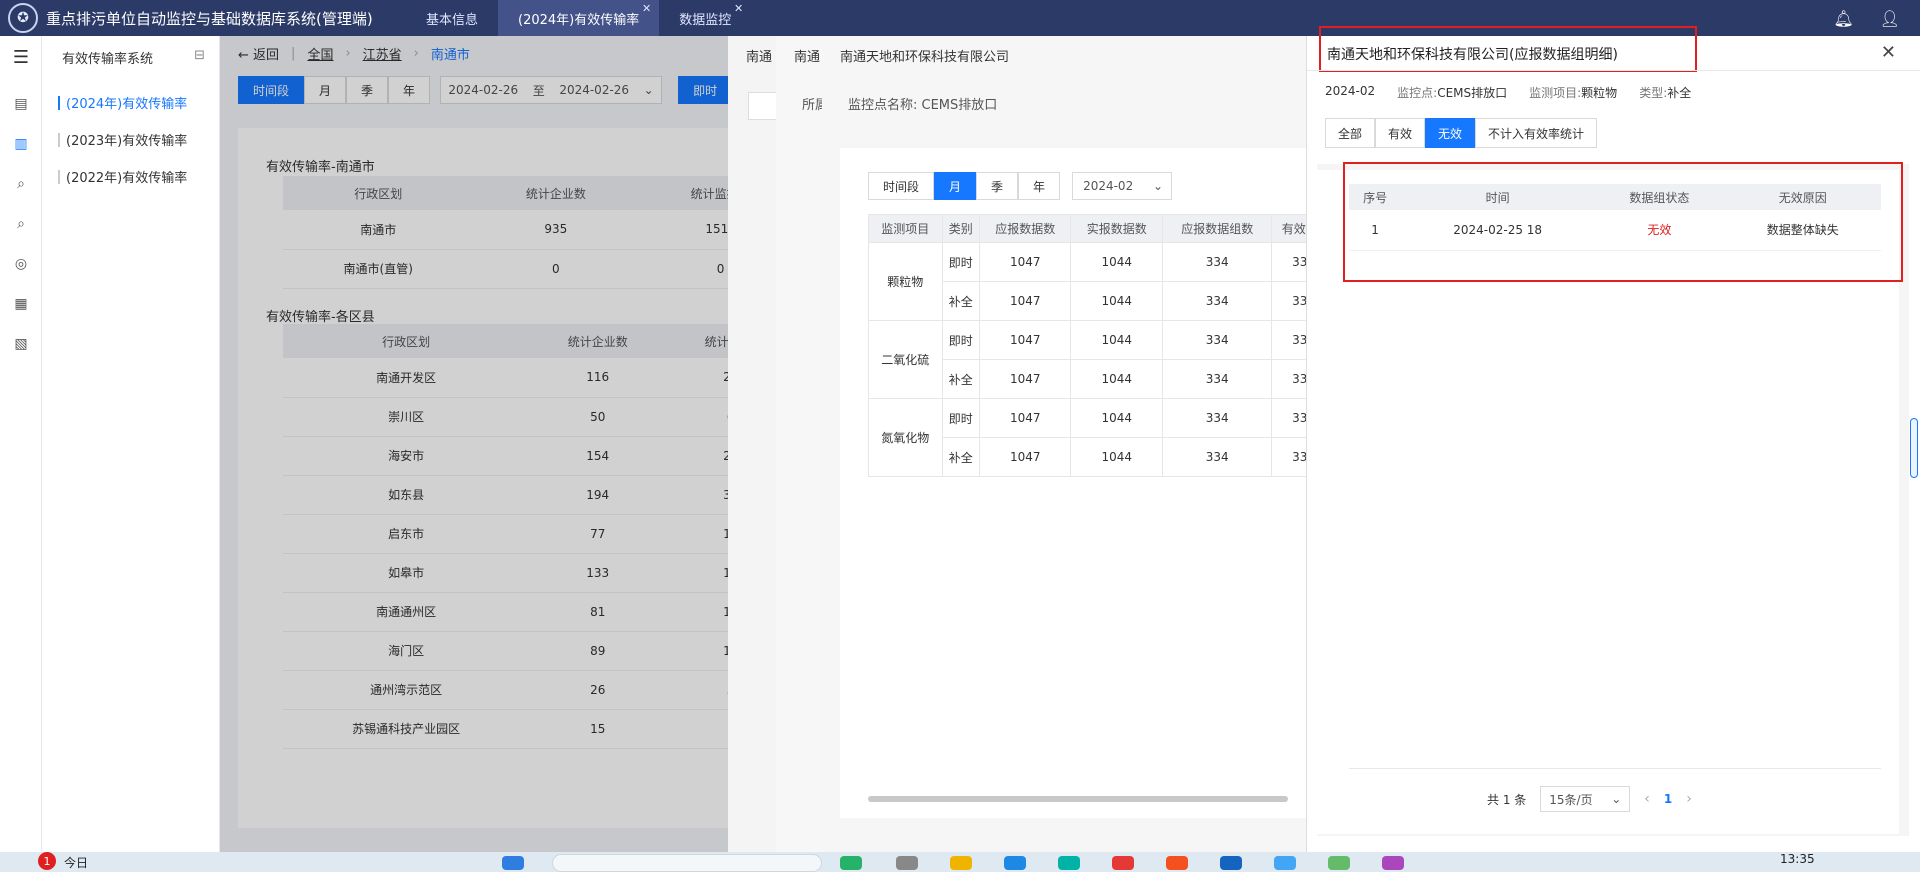  What do you see at coordinates (1417, 93) in the screenshot?
I see `meta-key: 监控点:` at bounding box center [1417, 93].